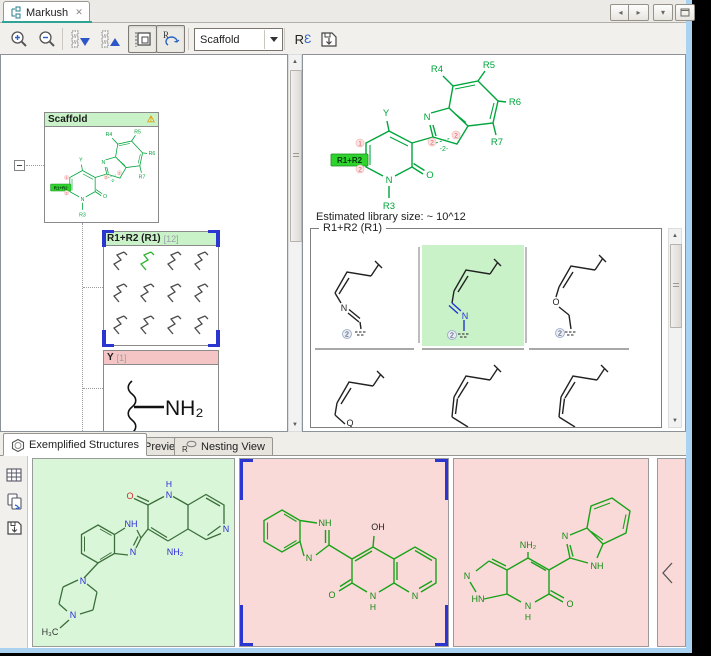 The width and height of the screenshot is (711, 656). Describe the element at coordinates (84, 444) in the screenshot. I see `tab-label: Exemplified Structures` at that location.